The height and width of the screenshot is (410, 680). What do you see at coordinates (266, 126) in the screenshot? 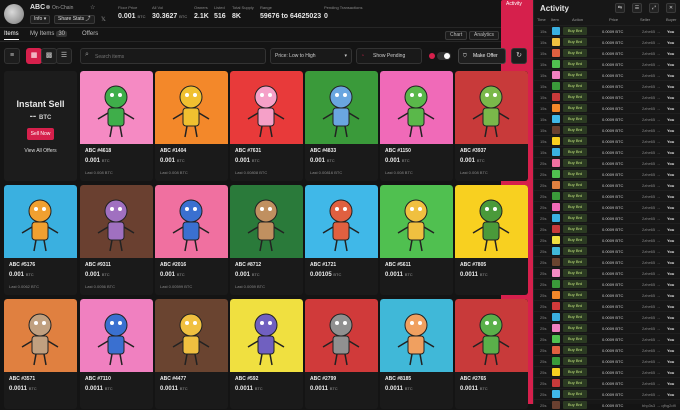
I see `nft-card: ABC #7631 0.001 BTC Last 0.00808 BTC` at bounding box center [266, 126].